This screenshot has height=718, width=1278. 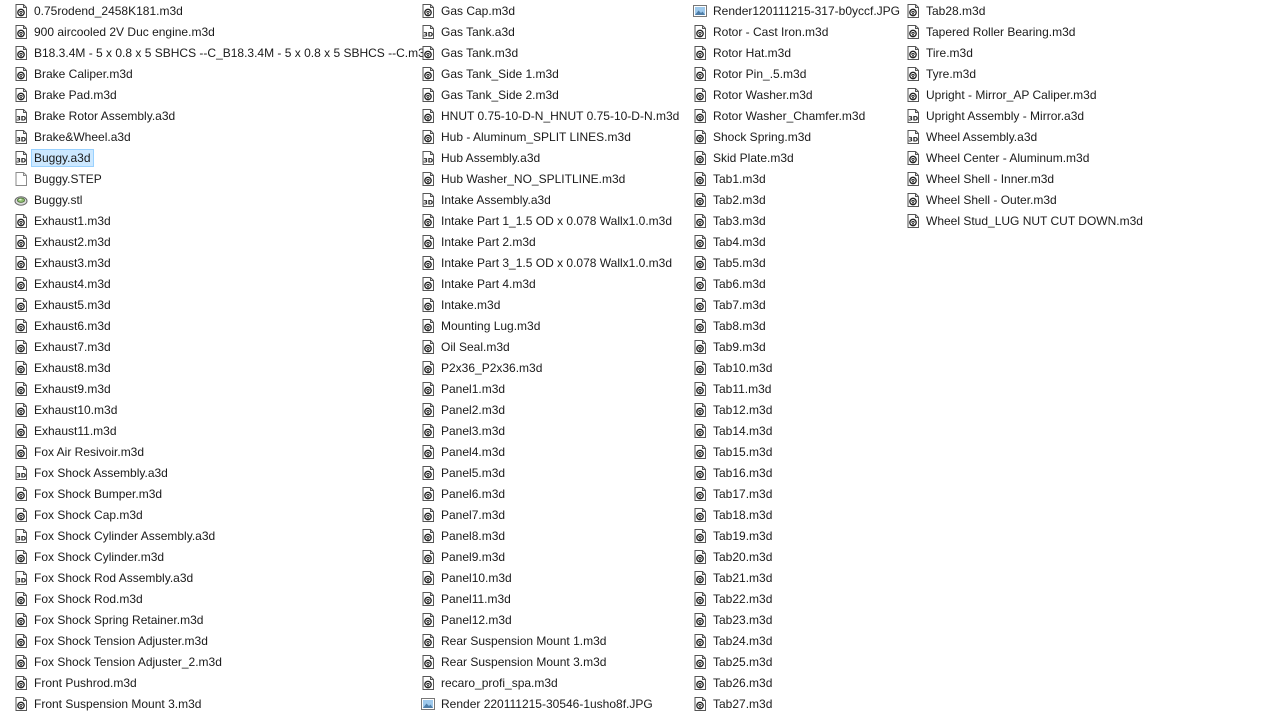 What do you see at coordinates (552, 94) in the screenshot?
I see `file-item: Gas Tank_Side 2.m3d` at bounding box center [552, 94].